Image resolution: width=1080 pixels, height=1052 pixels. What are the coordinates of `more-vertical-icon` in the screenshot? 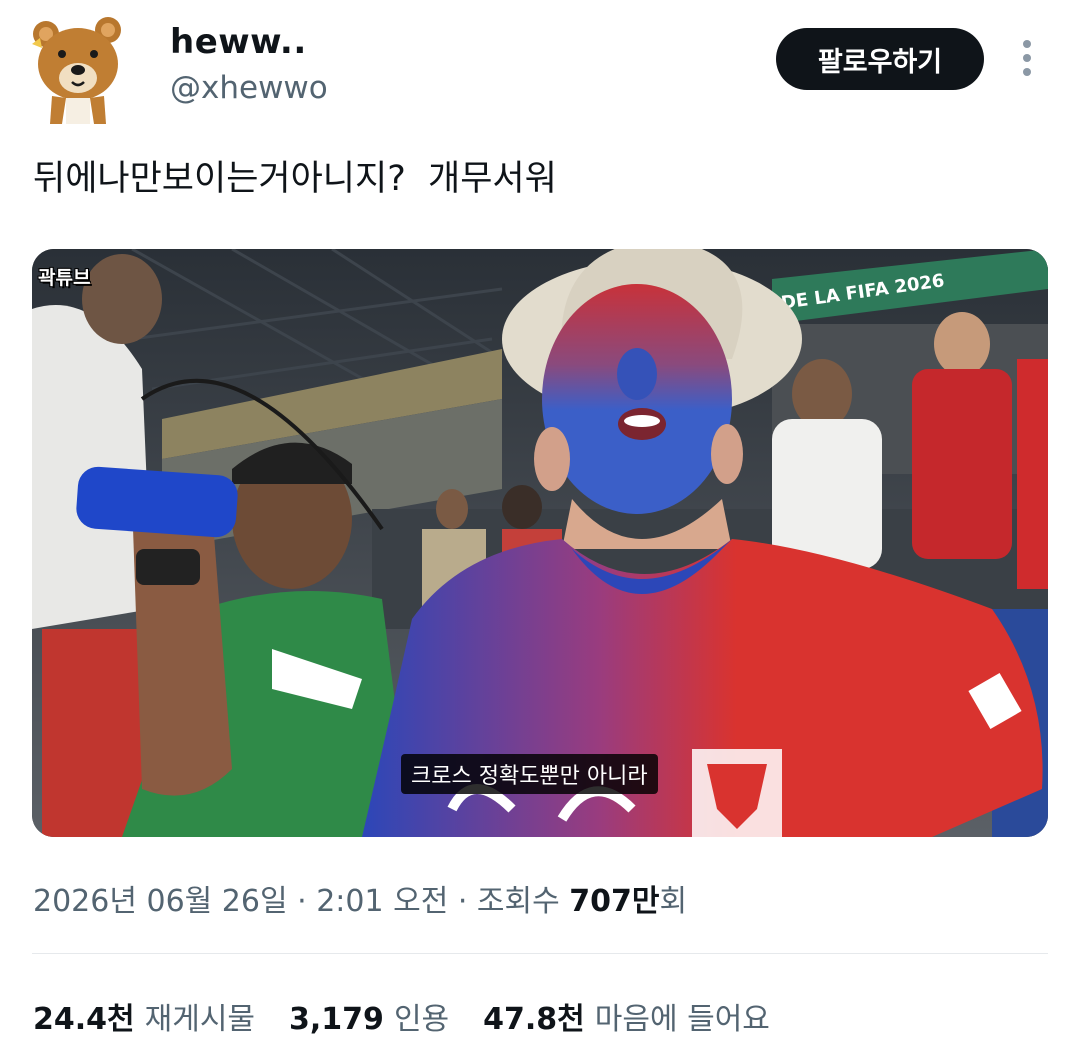 It's located at (1027, 59).